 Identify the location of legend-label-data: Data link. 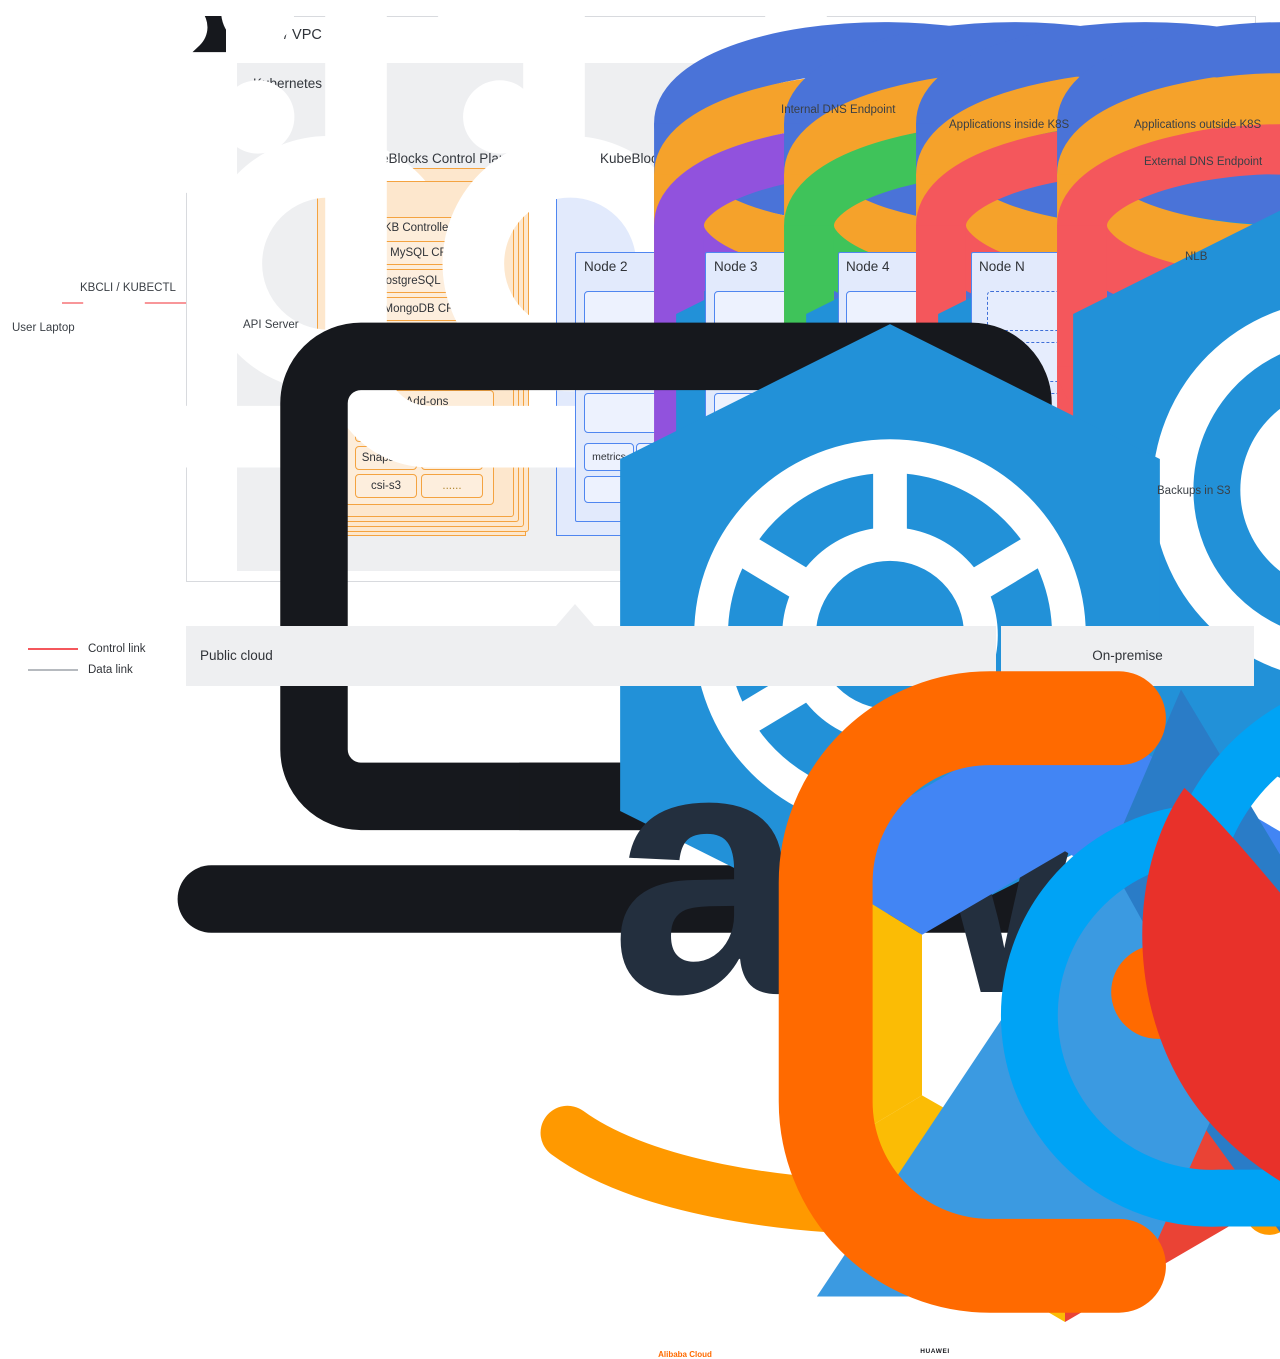
(110, 669).